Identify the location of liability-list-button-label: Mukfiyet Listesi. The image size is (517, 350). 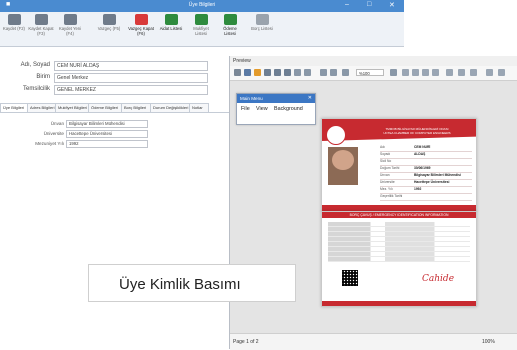
(201, 31).